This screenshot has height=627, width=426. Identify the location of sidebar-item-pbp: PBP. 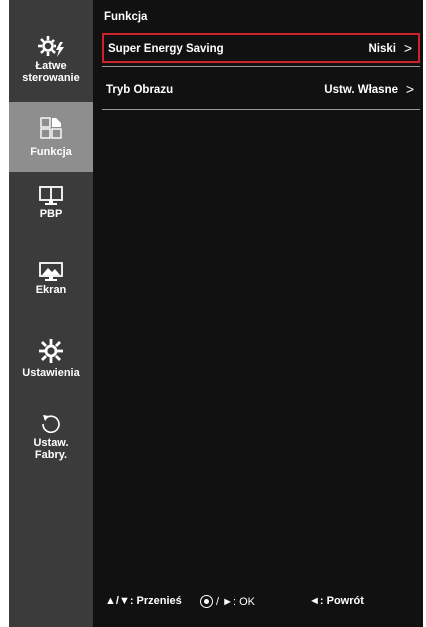
(51, 208).